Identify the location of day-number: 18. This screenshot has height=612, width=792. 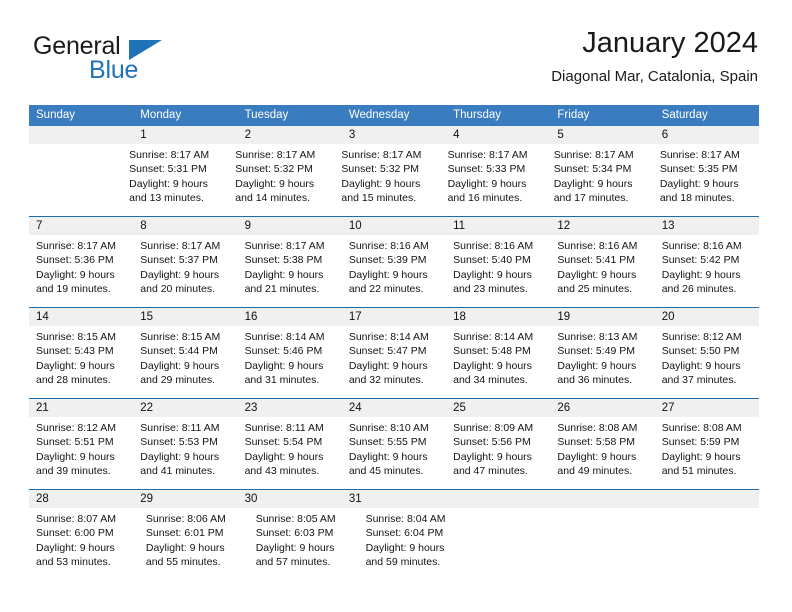
(498, 317).